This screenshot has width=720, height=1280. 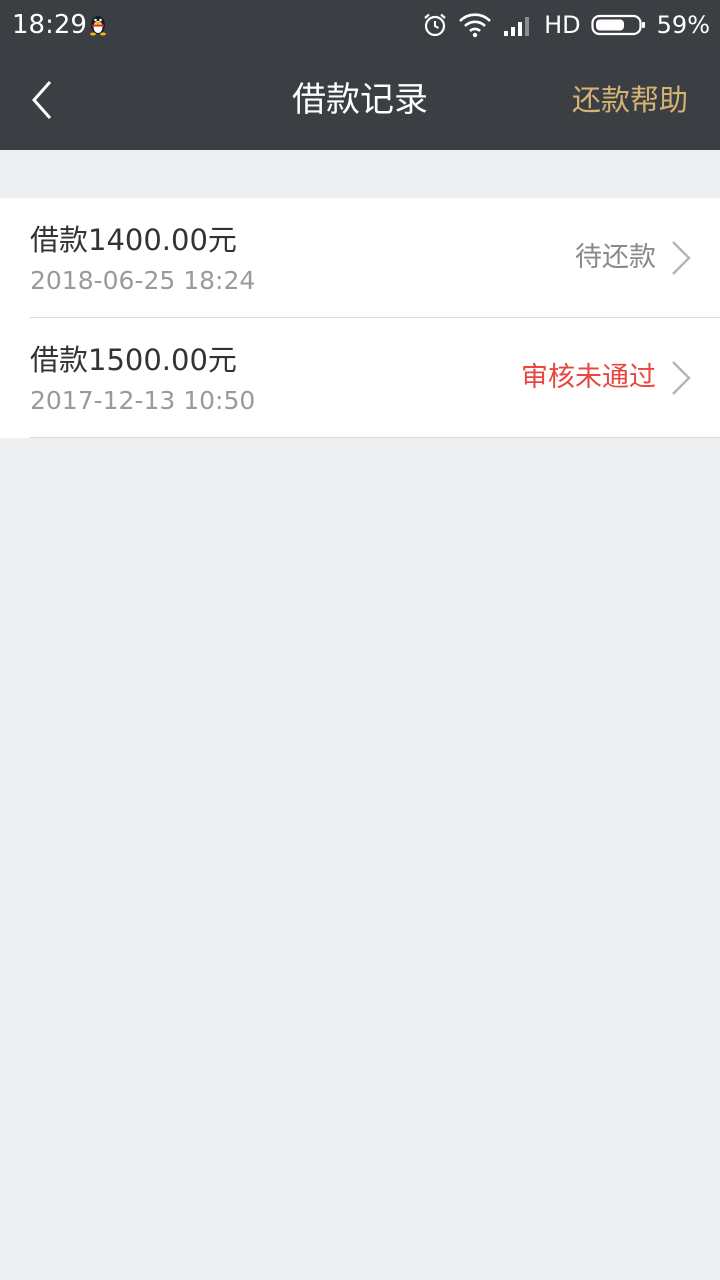 What do you see at coordinates (517, 26) in the screenshot?
I see `signal-icon` at bounding box center [517, 26].